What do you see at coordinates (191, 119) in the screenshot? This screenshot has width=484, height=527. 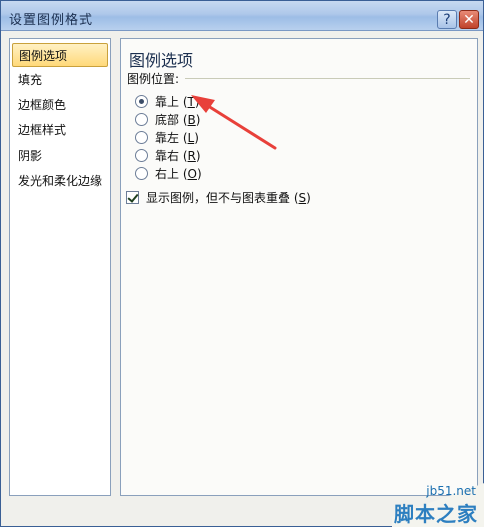 I see `access-key: B` at bounding box center [191, 119].